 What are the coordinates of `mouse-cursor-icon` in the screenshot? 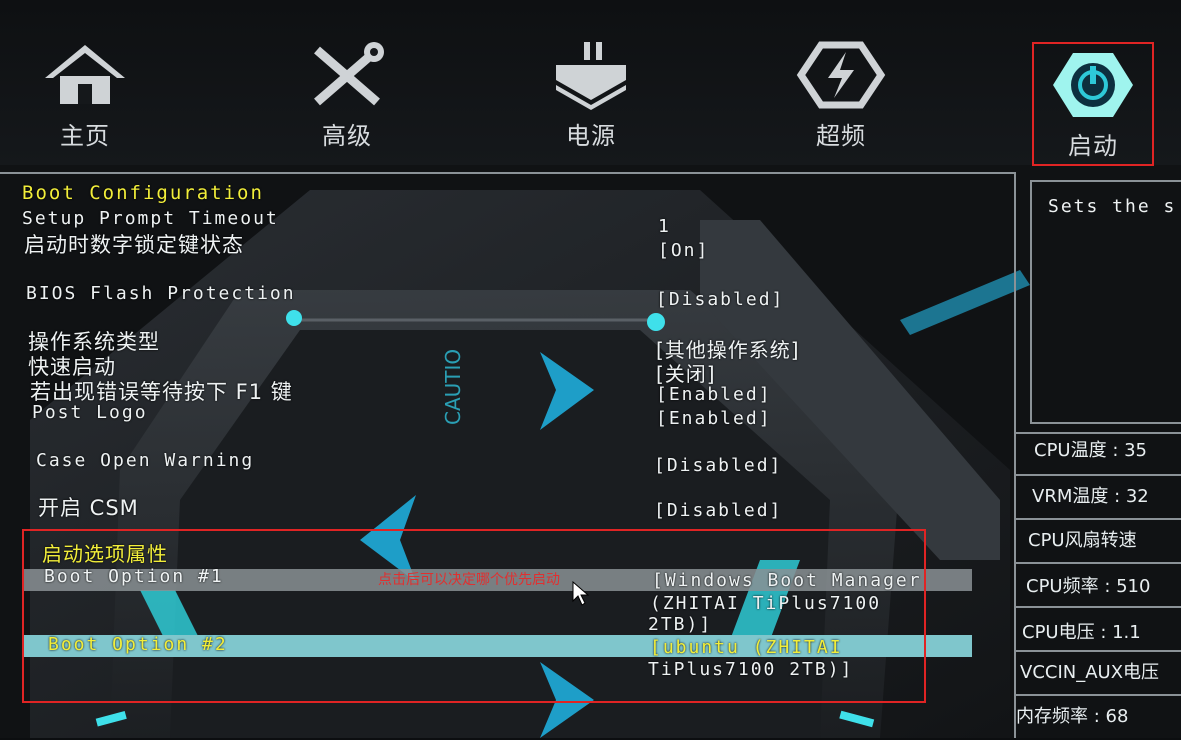 It's located at (581, 593).